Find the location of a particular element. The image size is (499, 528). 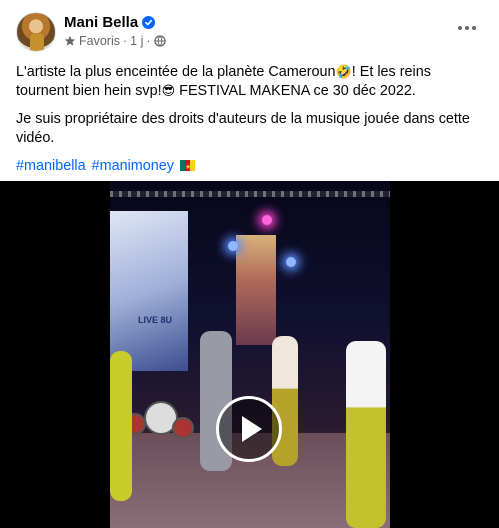

verified-badge-icon is located at coordinates (149, 22).